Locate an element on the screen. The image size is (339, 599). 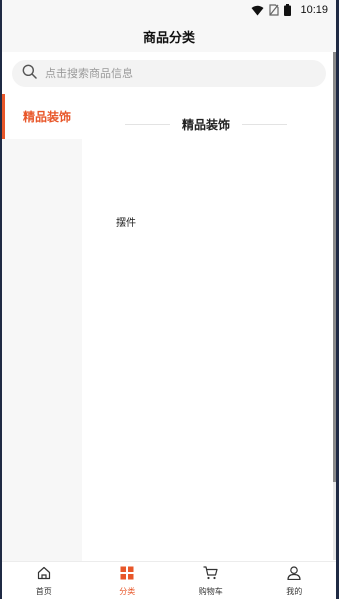
page-title: 商品分类 is located at coordinates (168, 38).